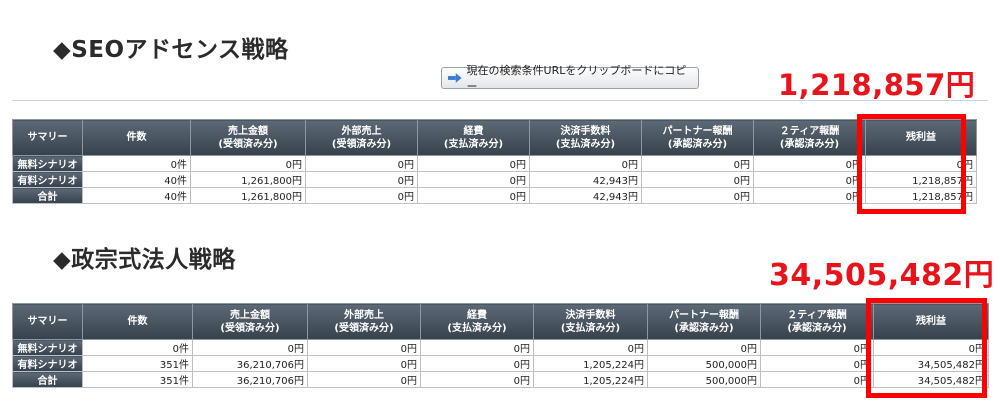 The height and width of the screenshot is (404, 1000). What do you see at coordinates (877, 85) in the screenshot?
I see `section1-total: 1,218,857円` at bounding box center [877, 85].